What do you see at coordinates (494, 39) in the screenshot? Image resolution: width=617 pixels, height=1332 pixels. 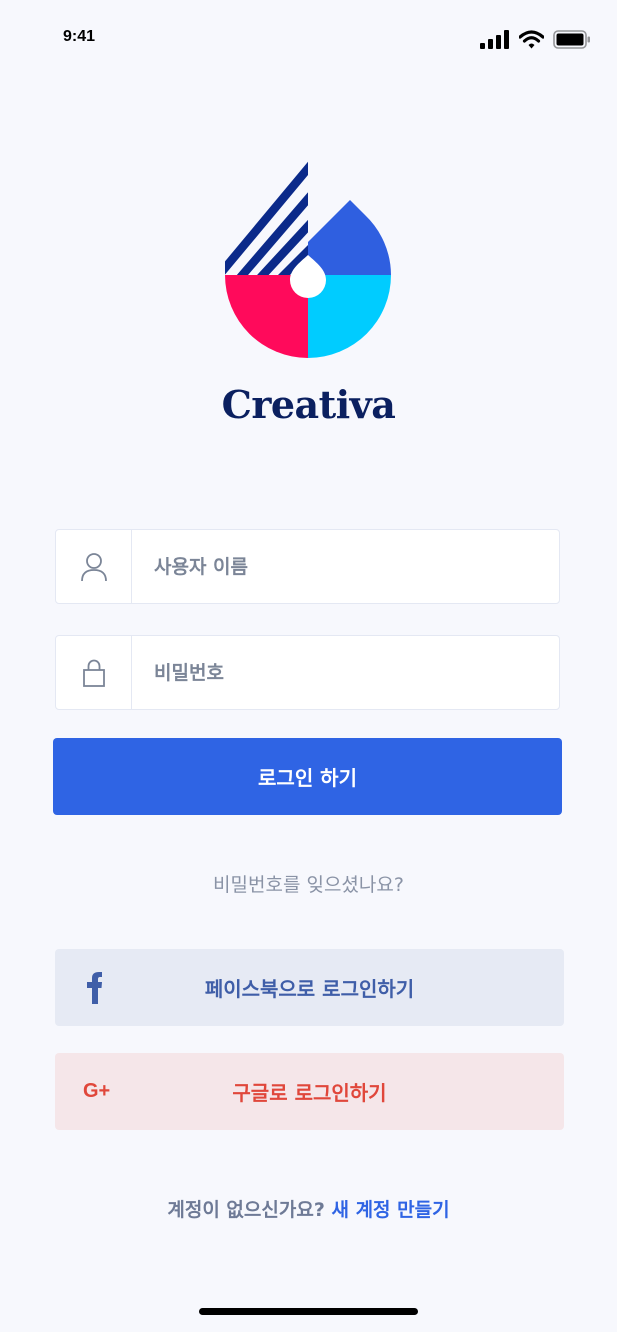 I see `cellular-signal-icon` at bounding box center [494, 39].